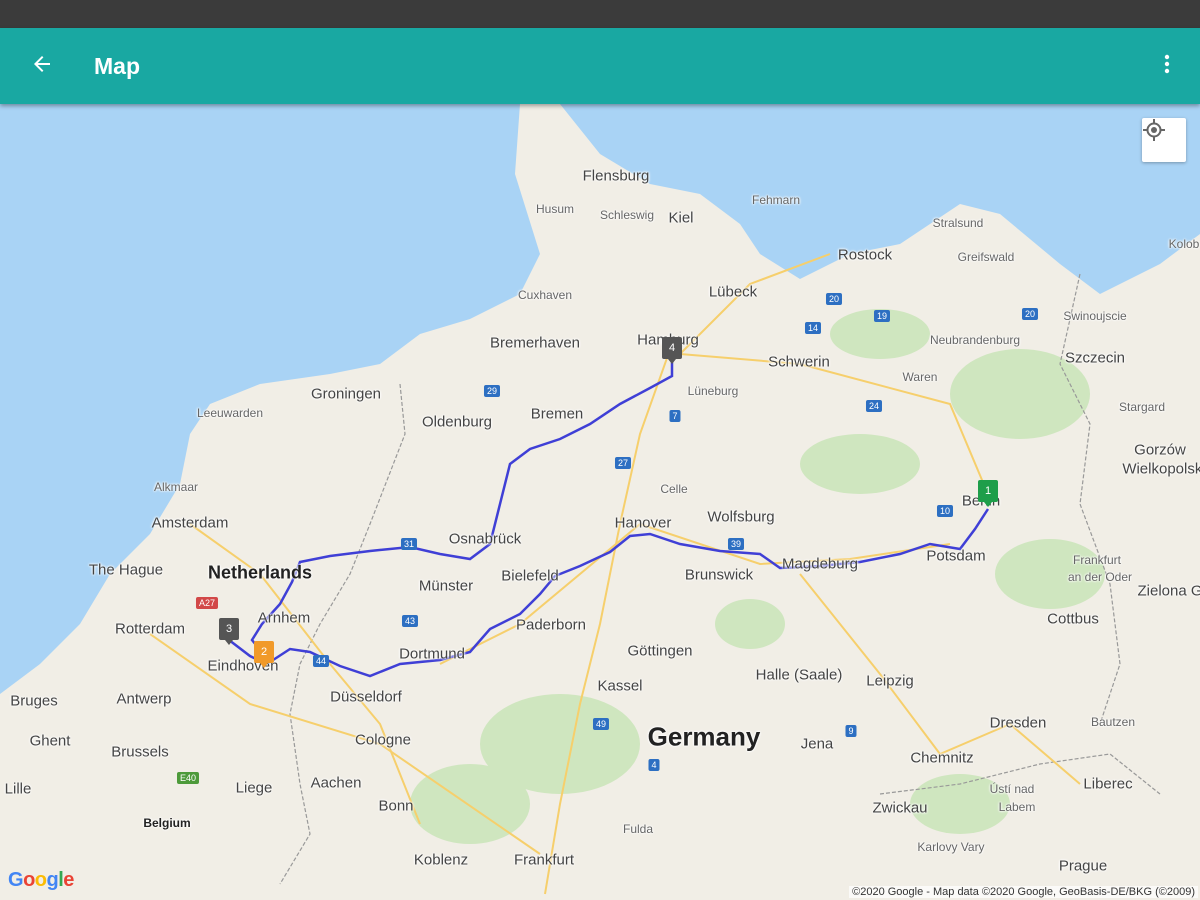 Image resolution: width=1200 pixels, height=900 pixels. What do you see at coordinates (951, 847) in the screenshot?
I see `place-label: Karlovy Vary` at bounding box center [951, 847].